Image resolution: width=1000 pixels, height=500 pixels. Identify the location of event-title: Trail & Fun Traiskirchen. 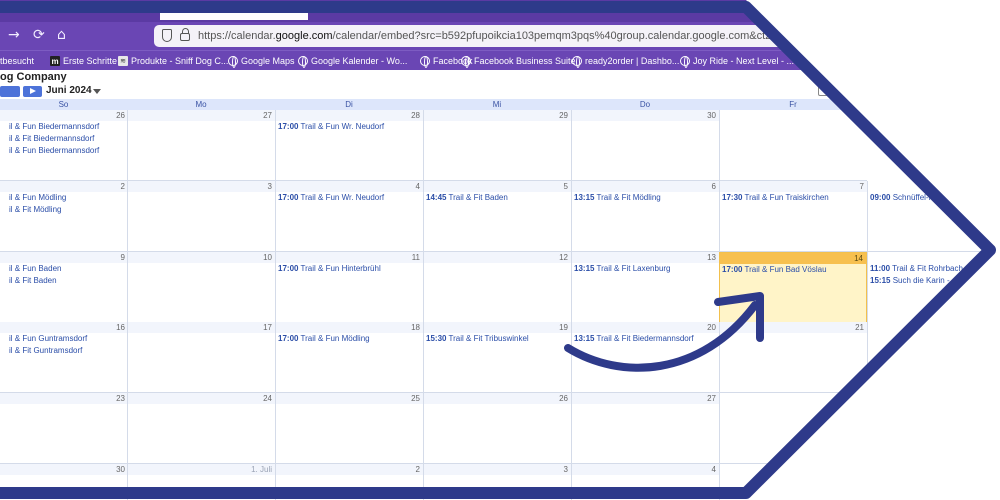
(786, 197).